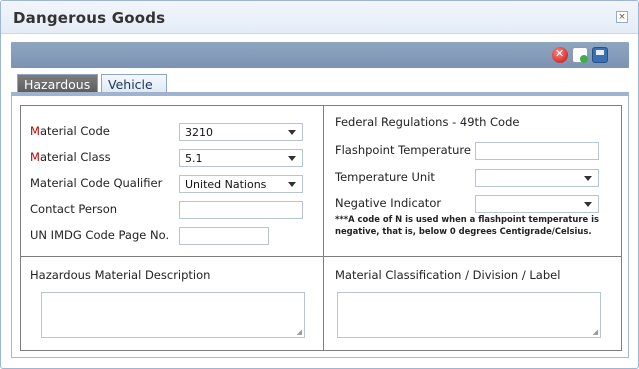 This screenshot has width=639, height=369. Describe the element at coordinates (427, 122) in the screenshot. I see `federal-regulations-title: Federal Regulations - 49th Code` at that location.